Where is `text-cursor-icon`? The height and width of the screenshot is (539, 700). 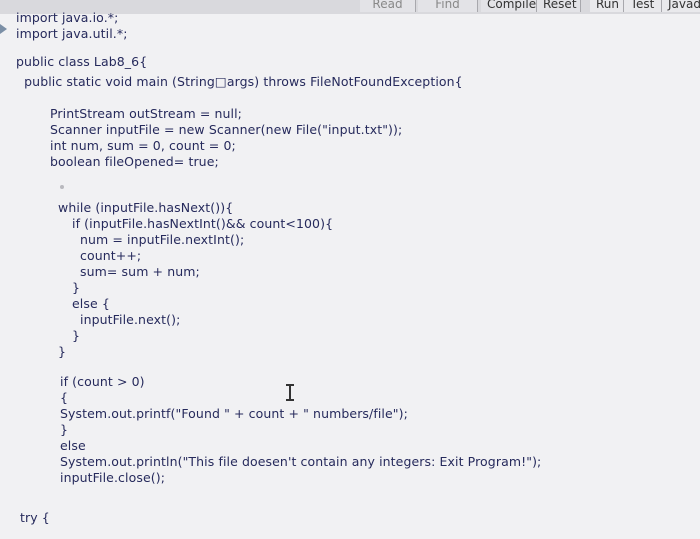
text-cursor-icon is located at coordinates (290, 392).